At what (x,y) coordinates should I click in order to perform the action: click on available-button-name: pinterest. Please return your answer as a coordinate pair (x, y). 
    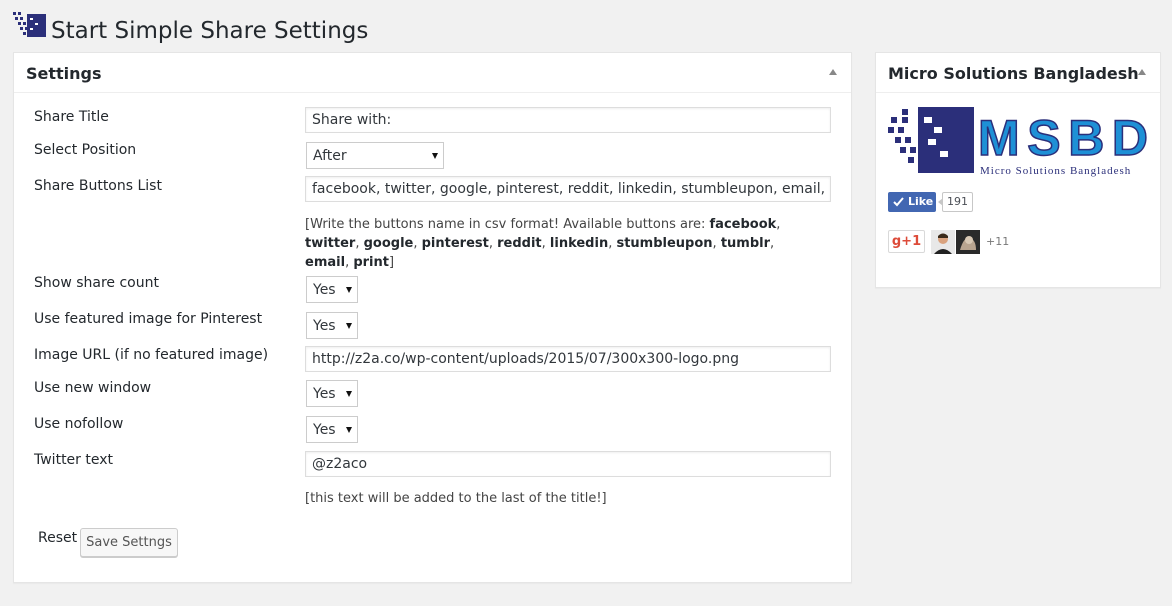
    Looking at the image, I should click on (455, 243).